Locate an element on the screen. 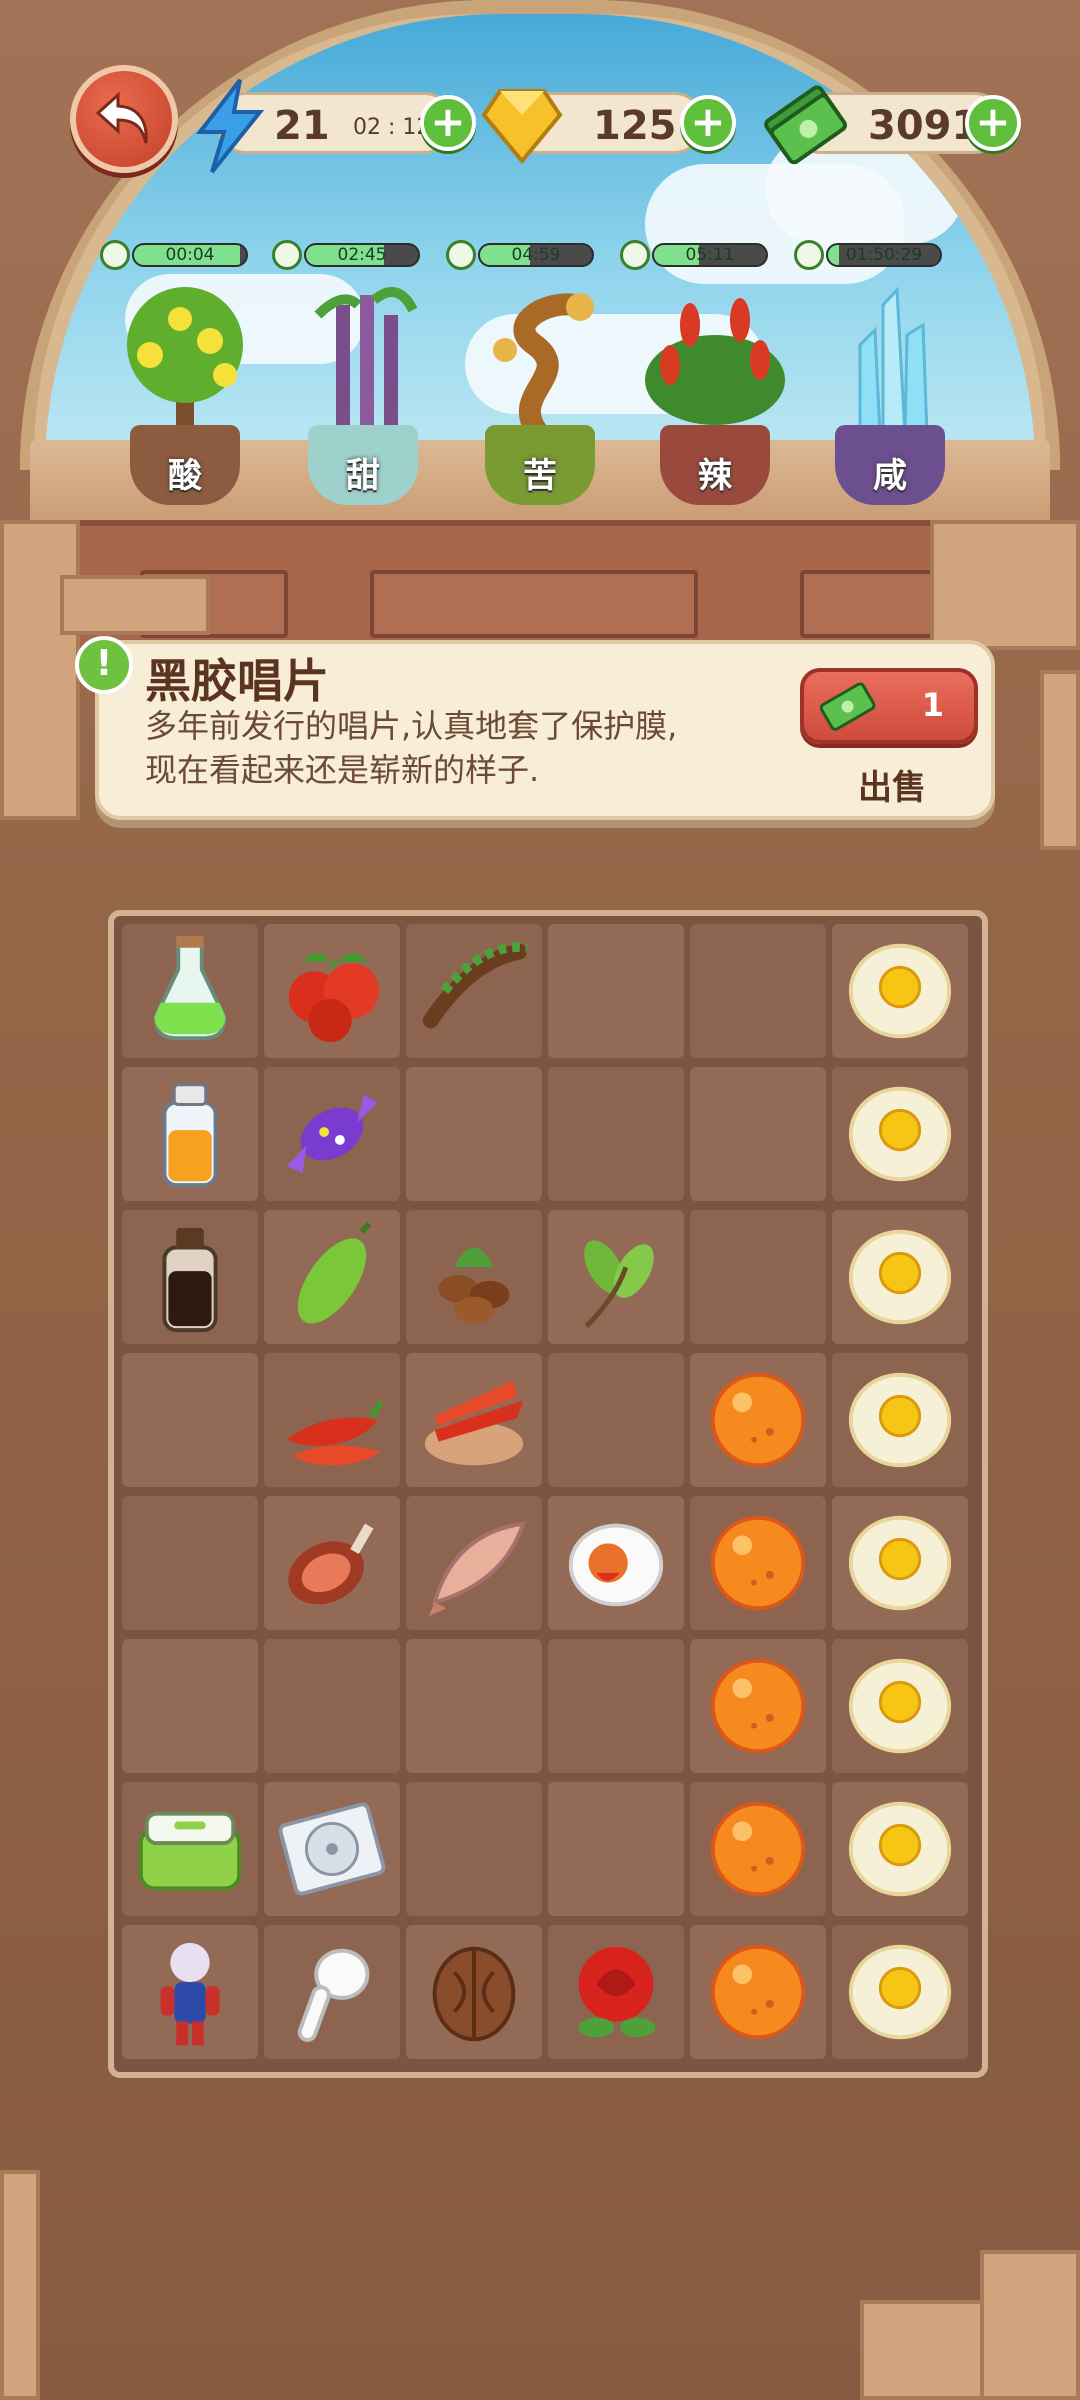  tamarind-icon is located at coordinates (474, 991).